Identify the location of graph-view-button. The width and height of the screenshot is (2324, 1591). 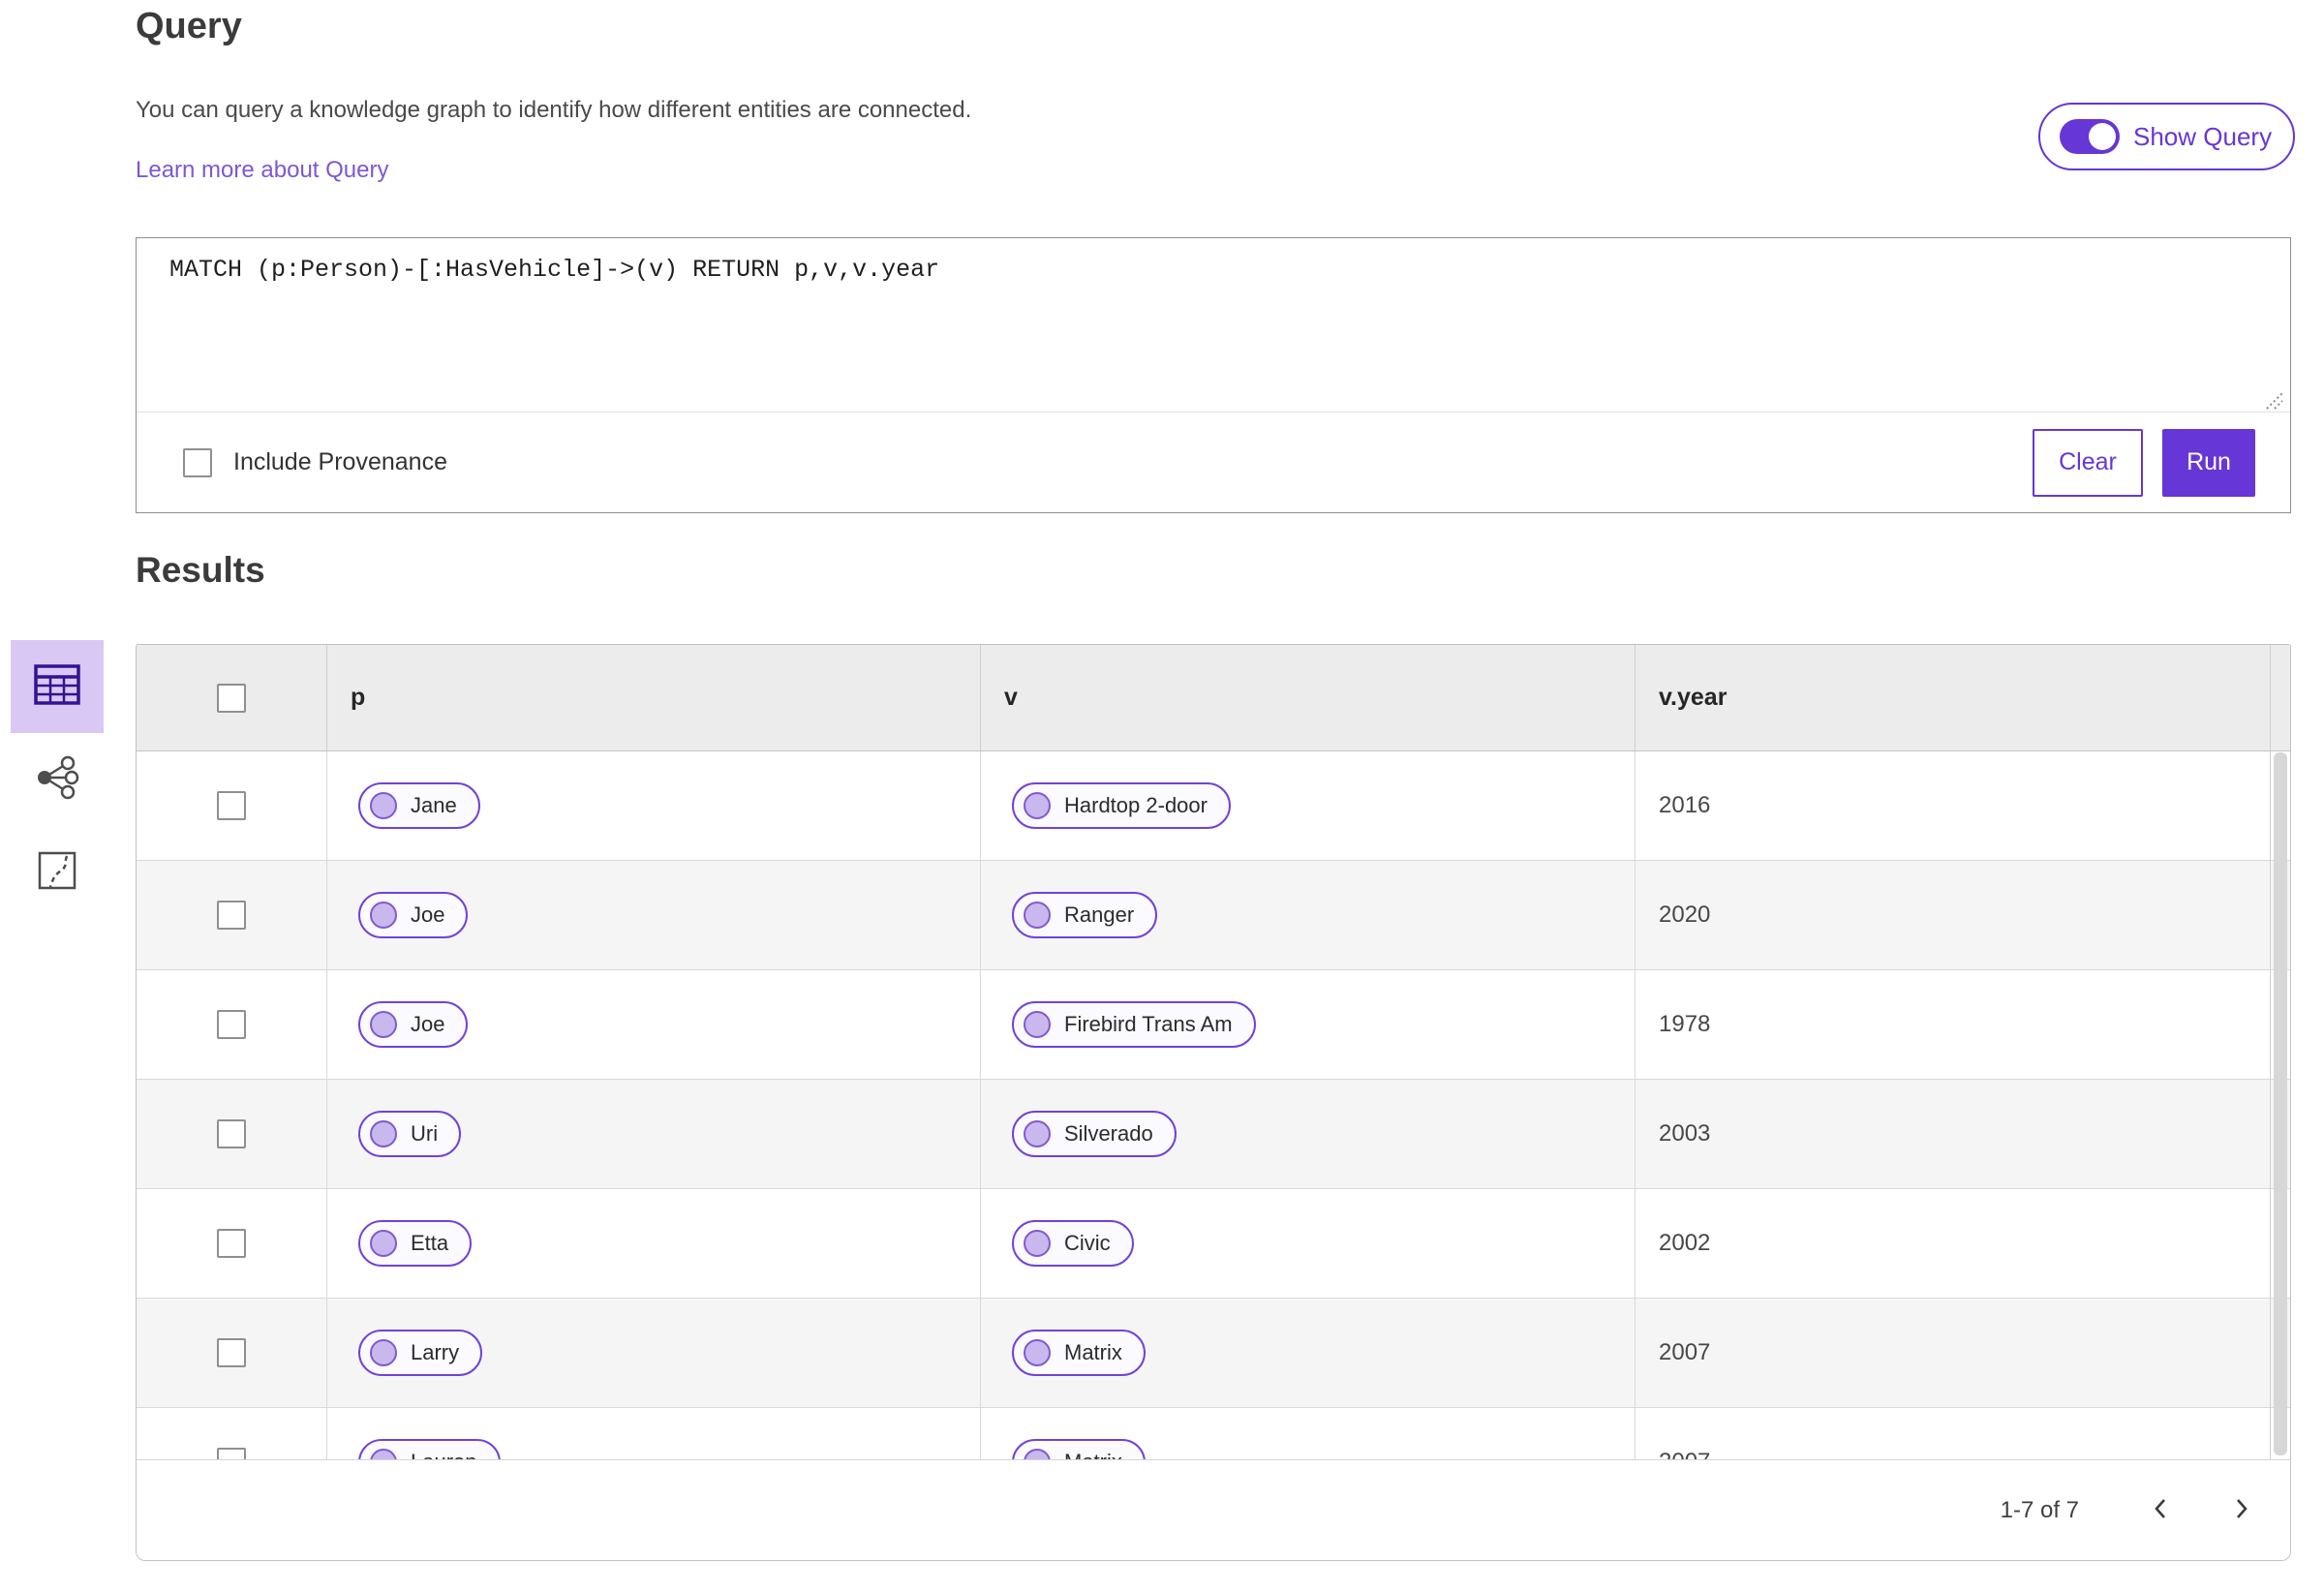
(58, 779).